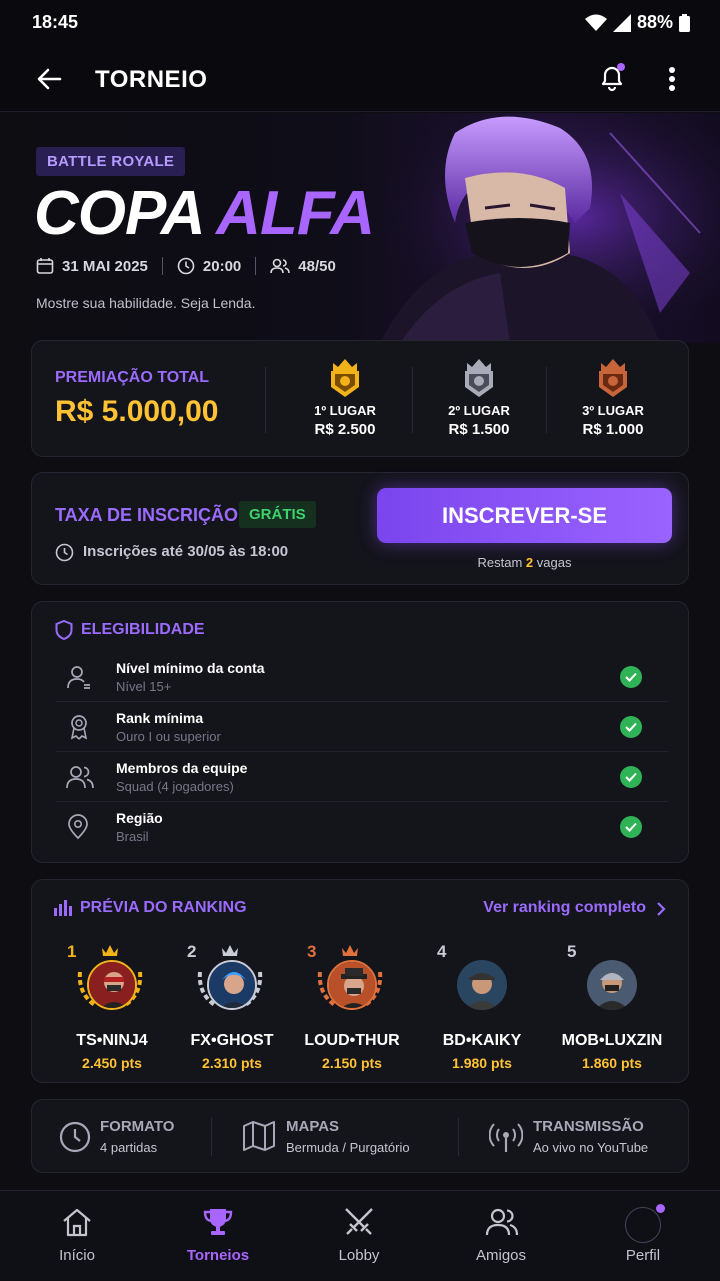 This screenshot has height=1281, width=720. What do you see at coordinates (352, 1063) in the screenshot?
I see `ranking-player-points: 2.150 pts` at bounding box center [352, 1063].